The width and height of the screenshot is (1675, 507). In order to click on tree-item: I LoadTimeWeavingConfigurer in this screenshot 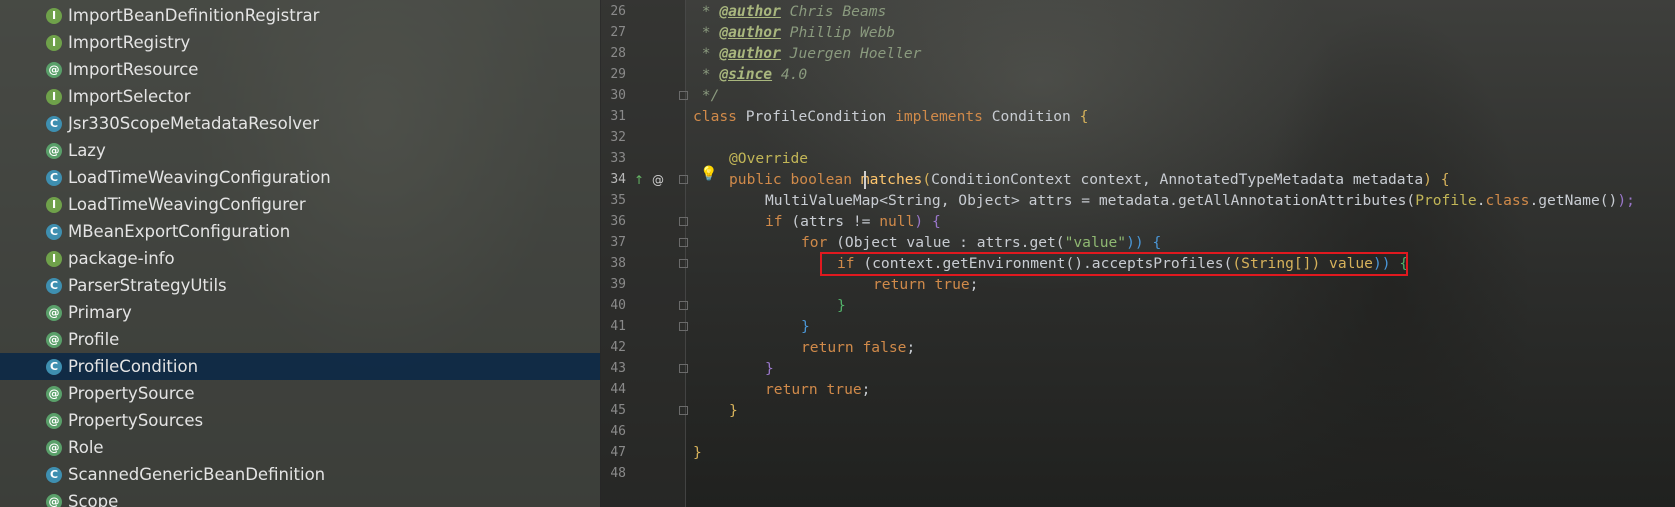, I will do `click(300, 204)`.